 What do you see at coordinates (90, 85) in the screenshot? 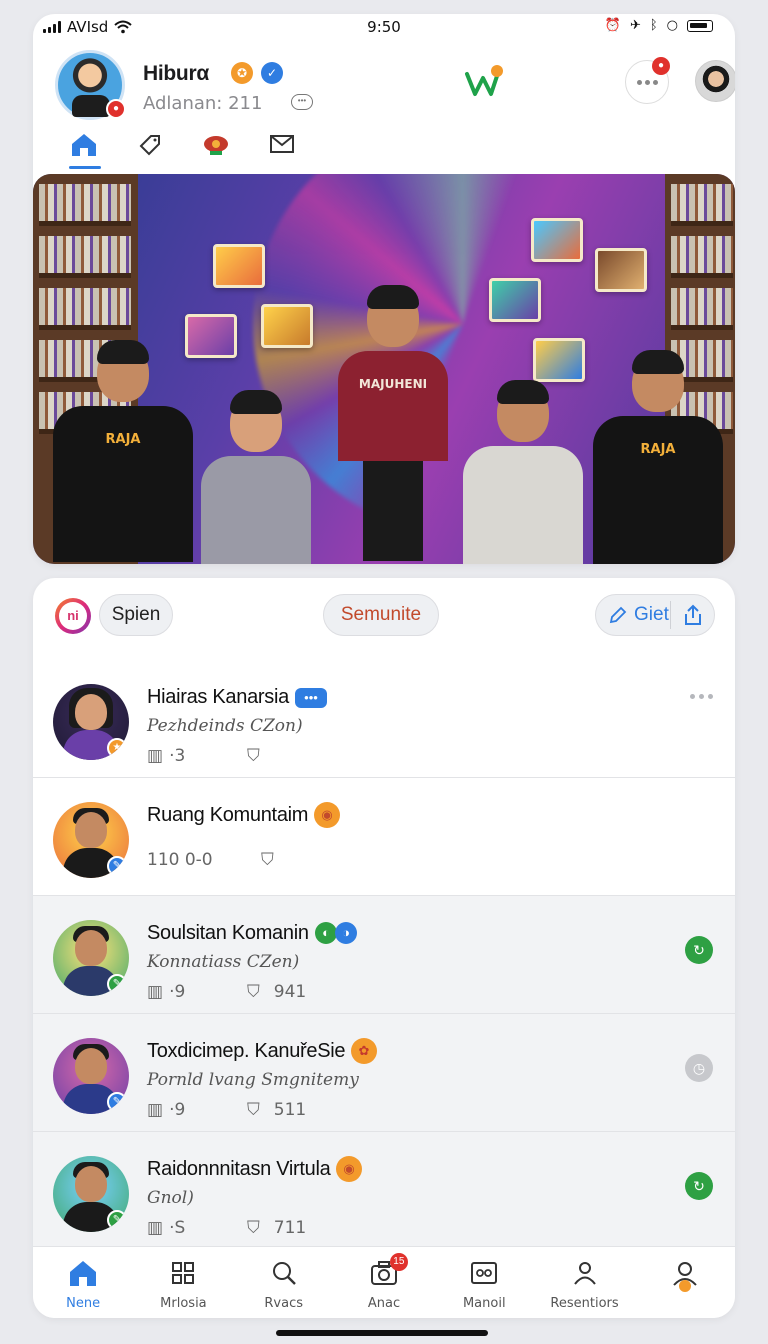
I see `profile-avatar: ●` at bounding box center [90, 85].